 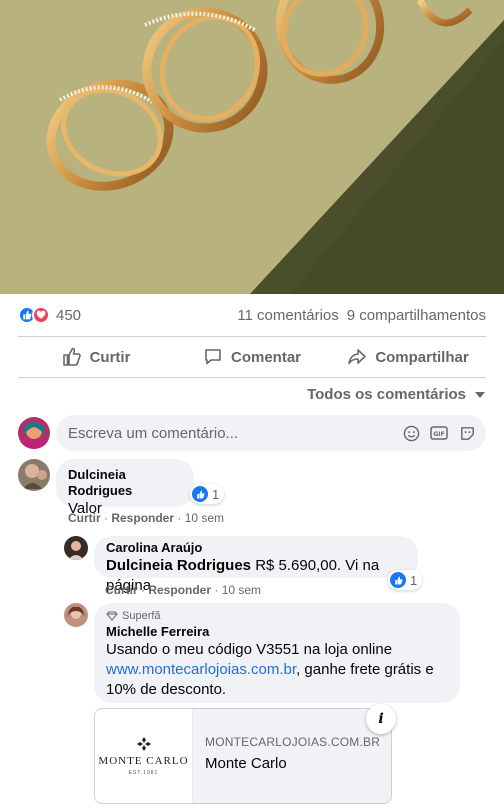 I want to click on comment-button: Comentar, so click(x=252, y=357).